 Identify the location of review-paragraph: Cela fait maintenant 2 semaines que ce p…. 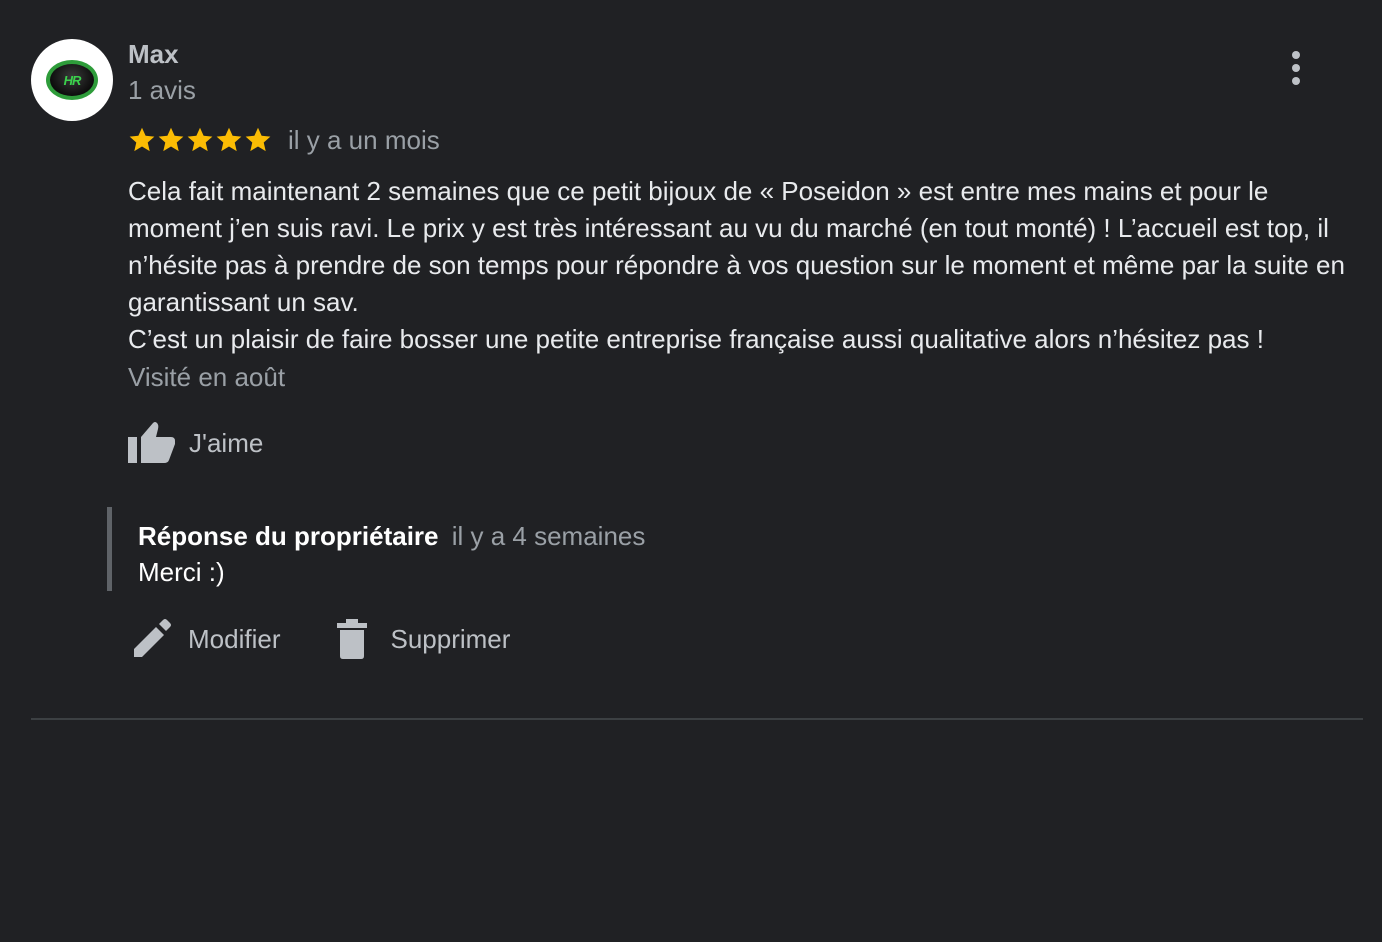
(736, 246).